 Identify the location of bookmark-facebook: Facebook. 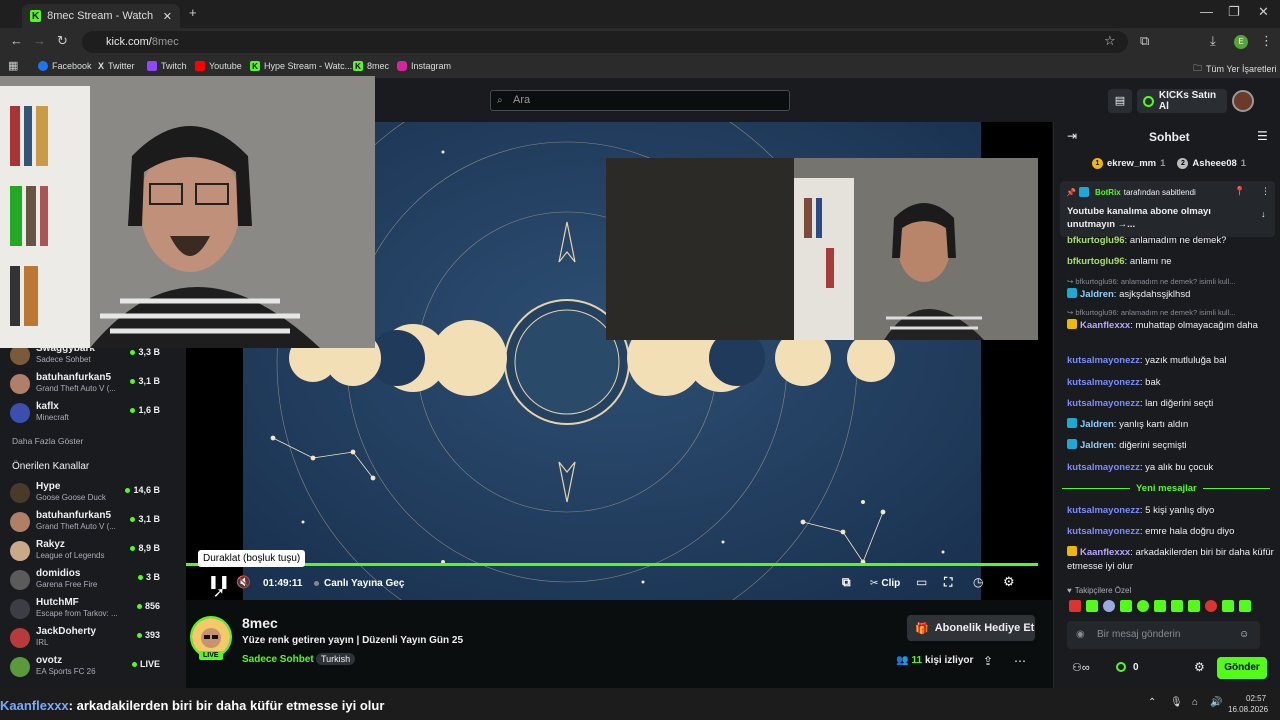
(65, 66).